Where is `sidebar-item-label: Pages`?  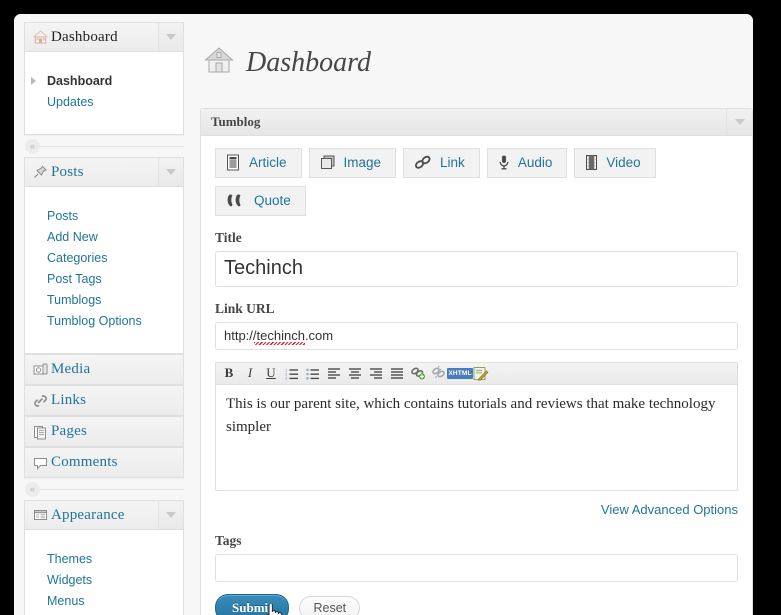
sidebar-item-label: Pages is located at coordinates (69, 431).